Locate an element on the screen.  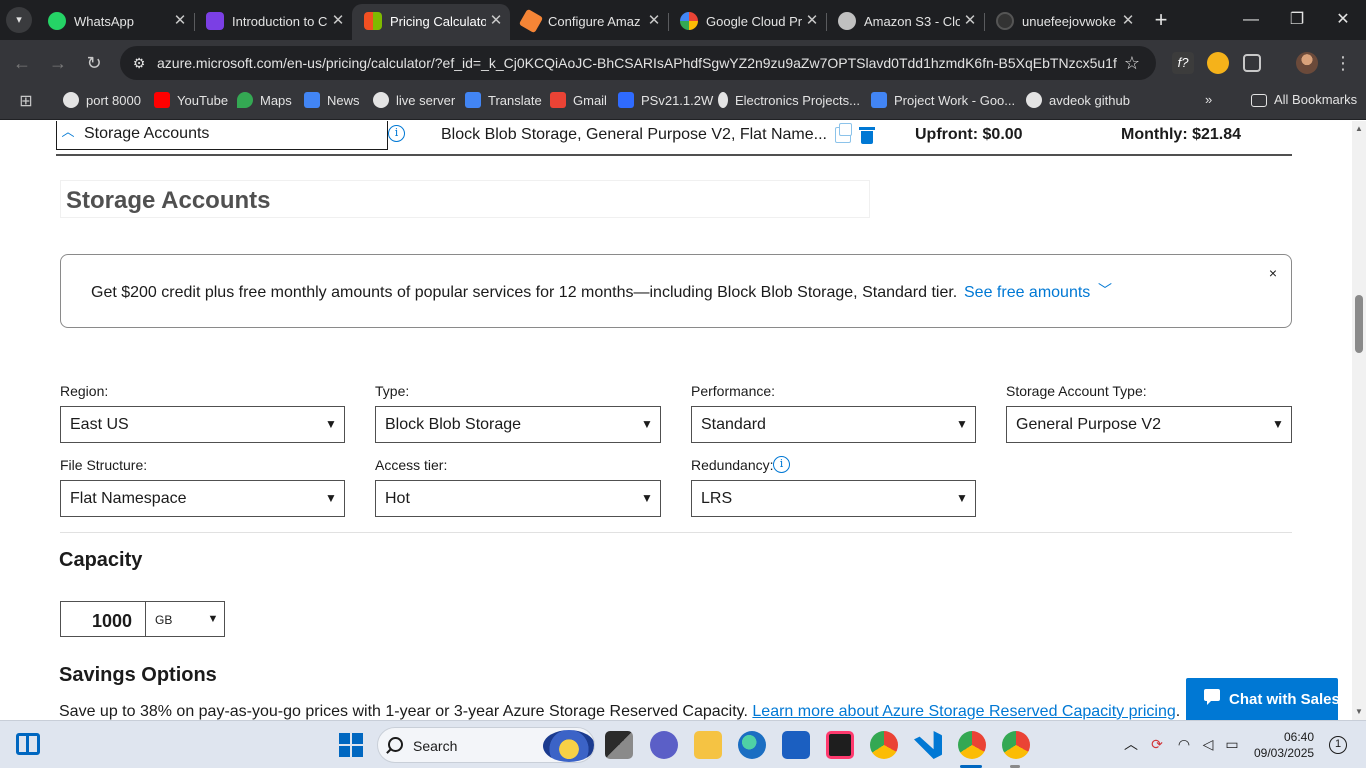
tab-search-icon: ▾ is located at coordinates (19, 20).